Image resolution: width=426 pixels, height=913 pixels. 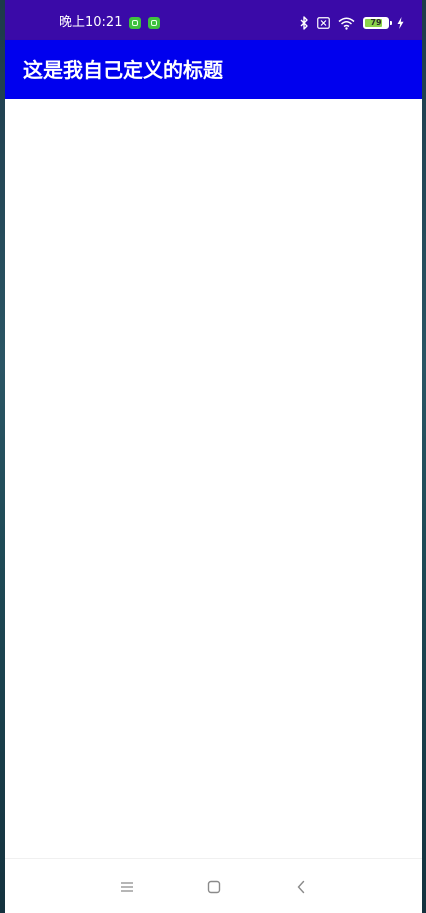 What do you see at coordinates (304, 23) in the screenshot?
I see `bluetooth-icon` at bounding box center [304, 23].